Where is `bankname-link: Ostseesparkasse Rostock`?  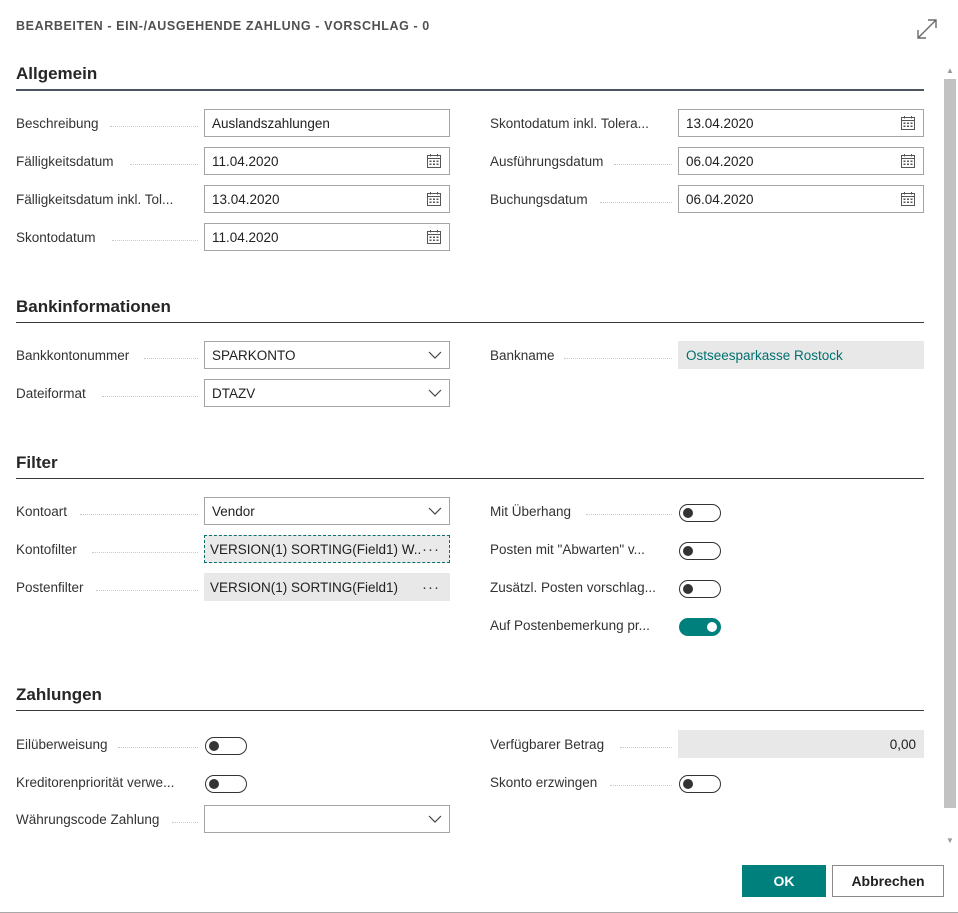
bankname-link: Ostseesparkasse Rostock is located at coordinates (801, 355).